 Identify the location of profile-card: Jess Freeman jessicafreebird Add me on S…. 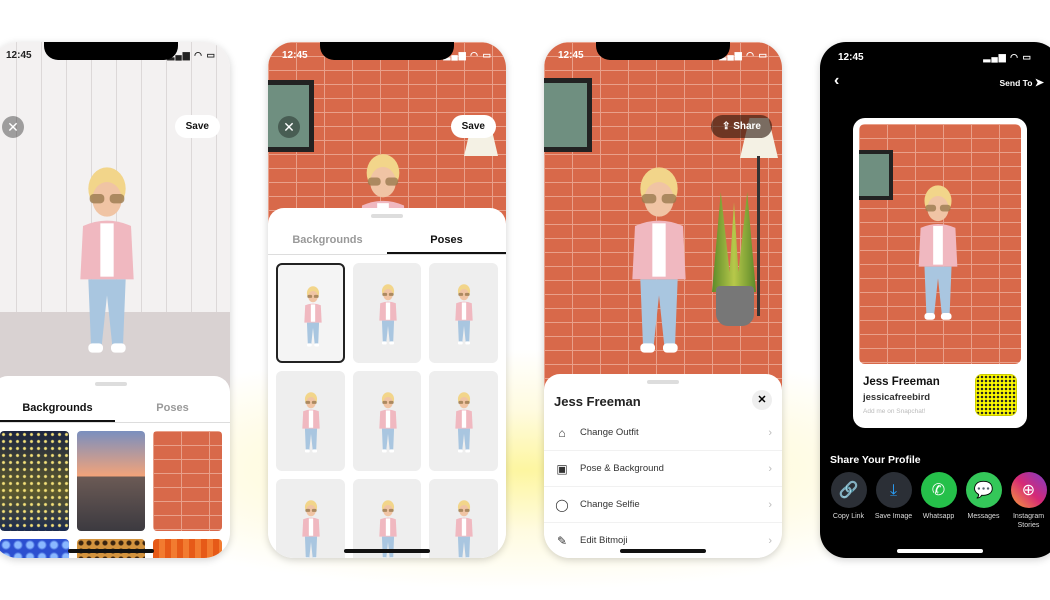
(940, 273).